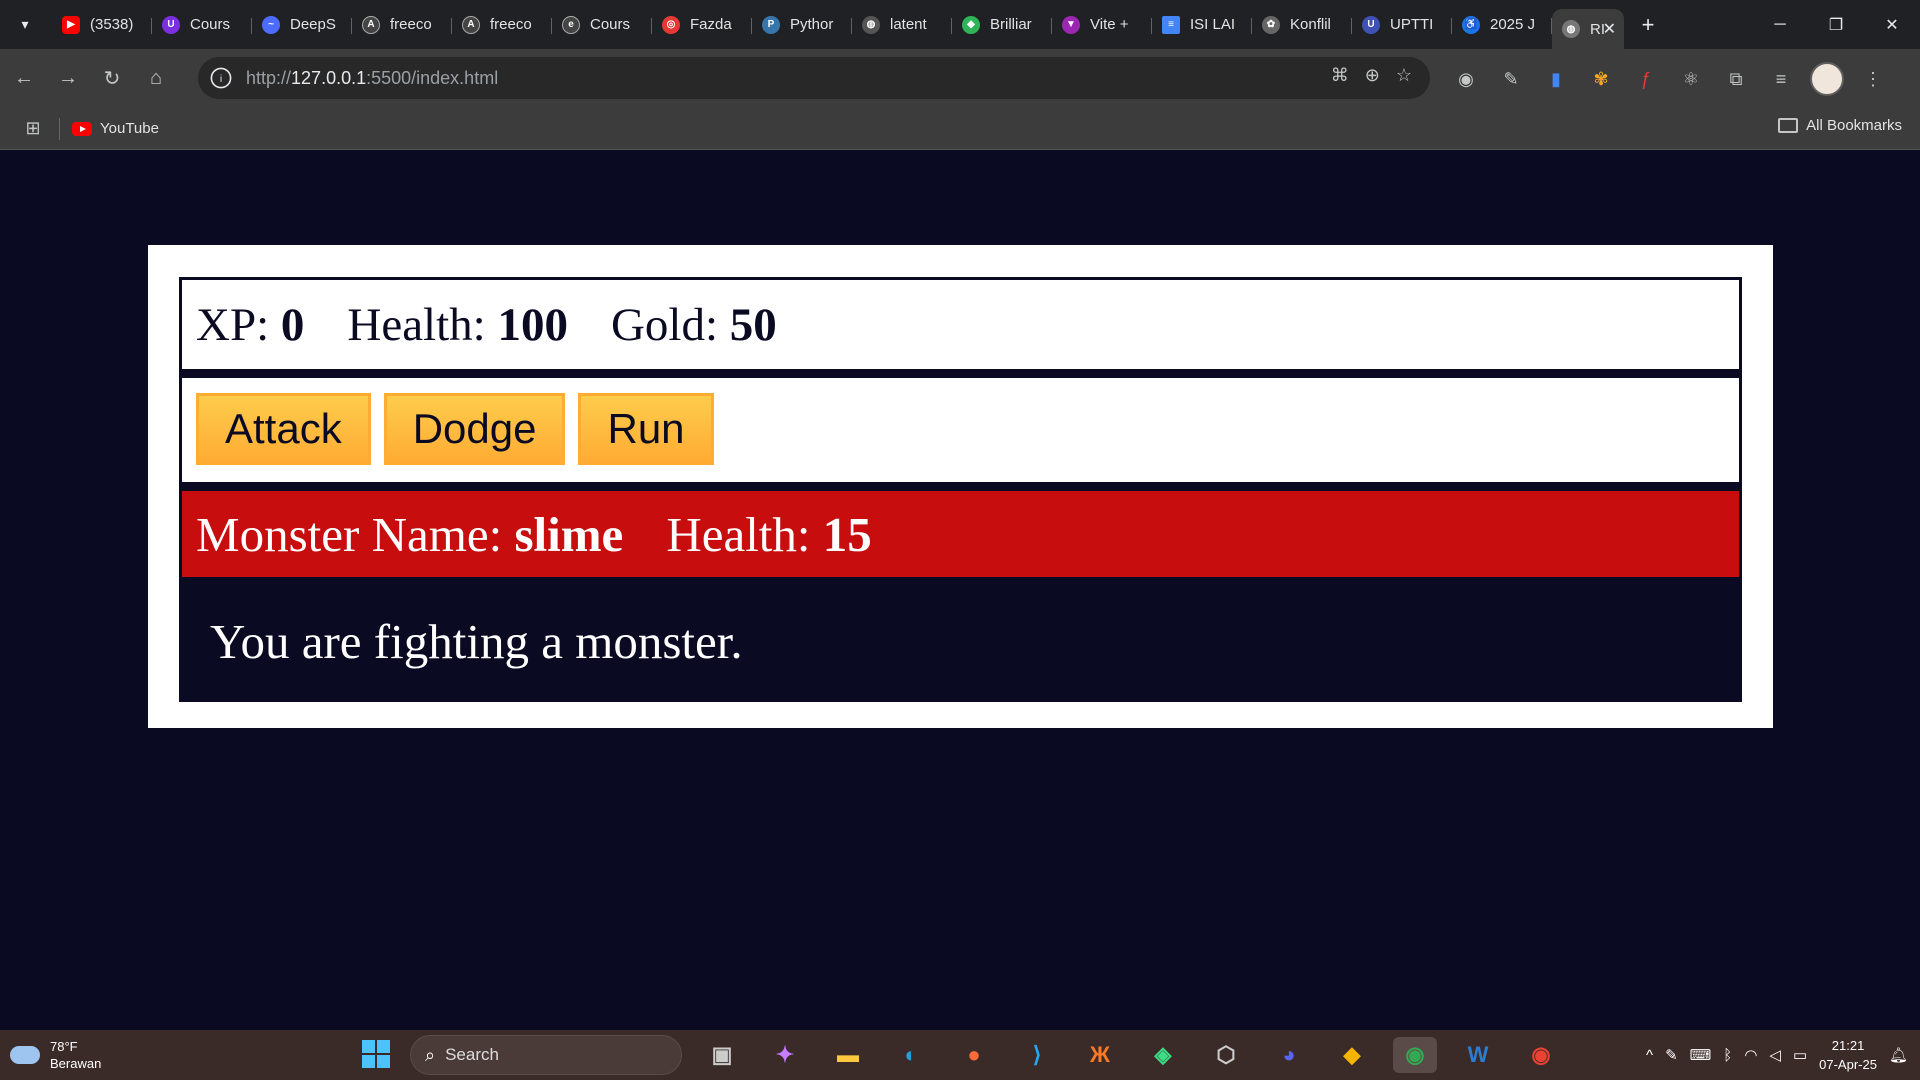  What do you see at coordinates (25, 25) in the screenshot?
I see `tab-search-button: ▾` at bounding box center [25, 25].